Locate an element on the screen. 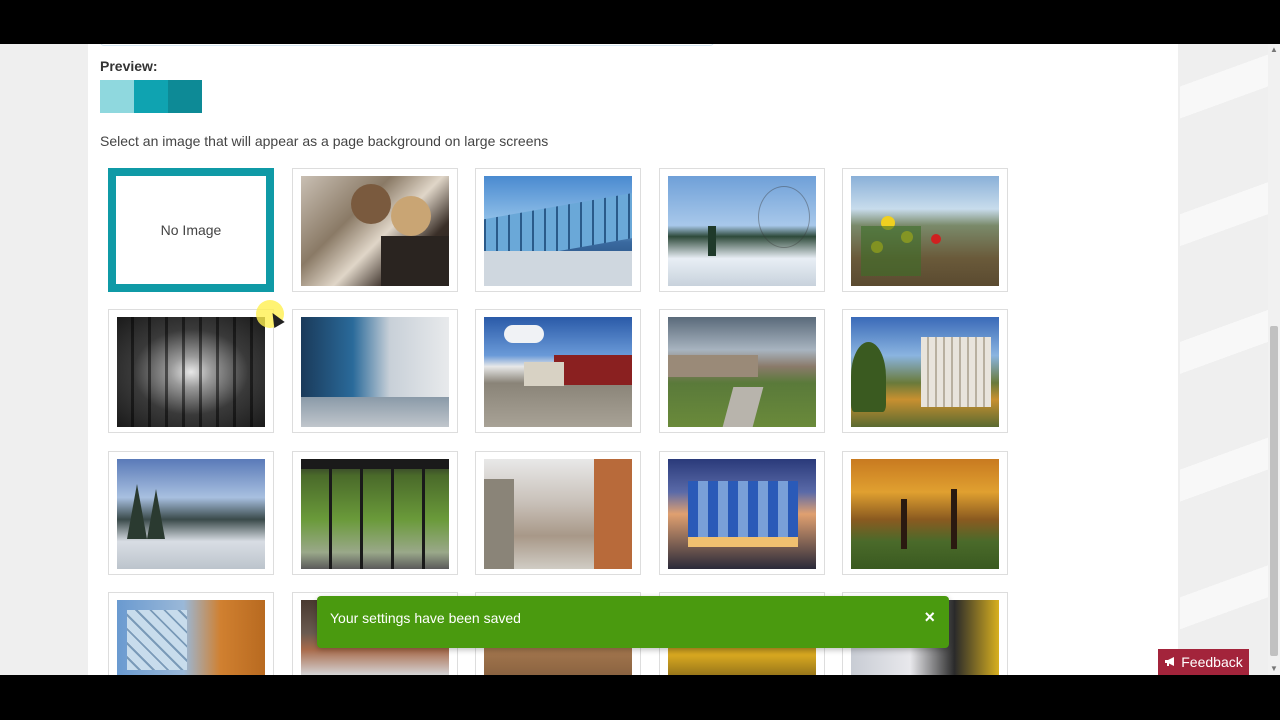  bg-option-garden-path is located at coordinates (742, 371).